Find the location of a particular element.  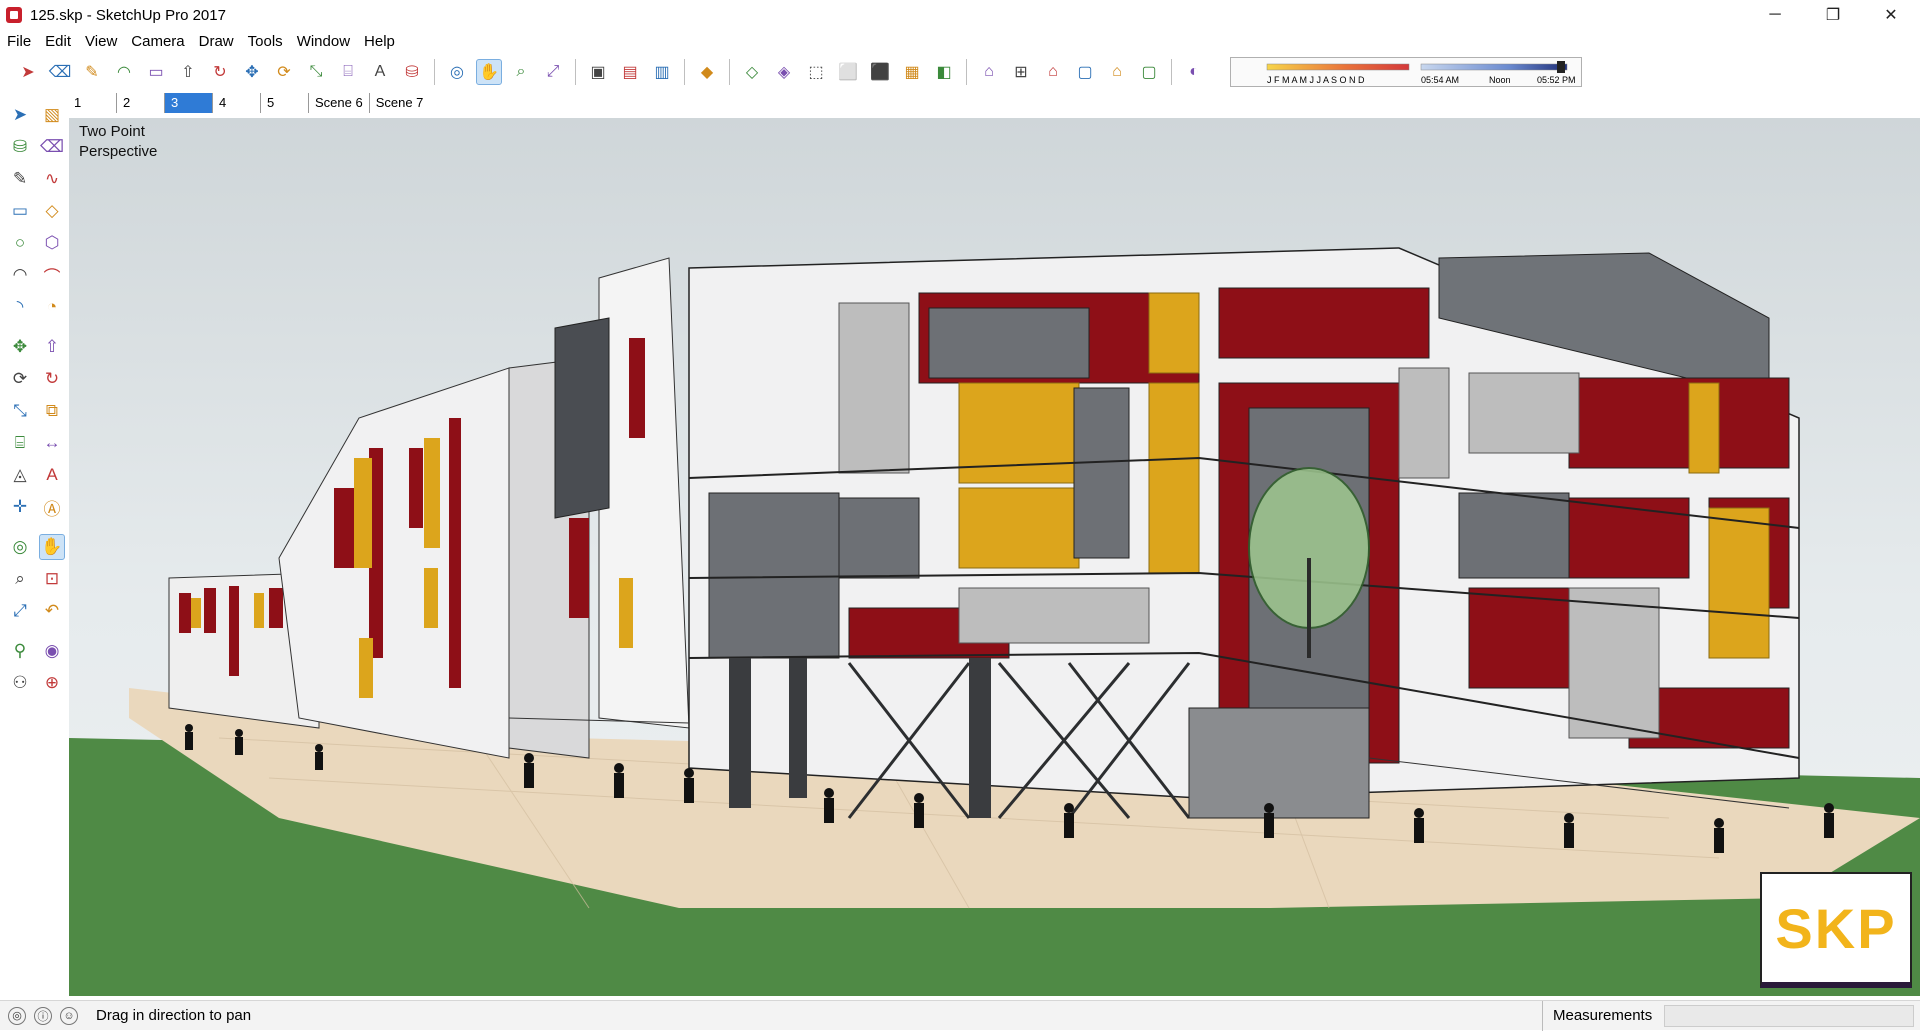

left-eraser-icon: ⌫ is located at coordinates (52, 147).